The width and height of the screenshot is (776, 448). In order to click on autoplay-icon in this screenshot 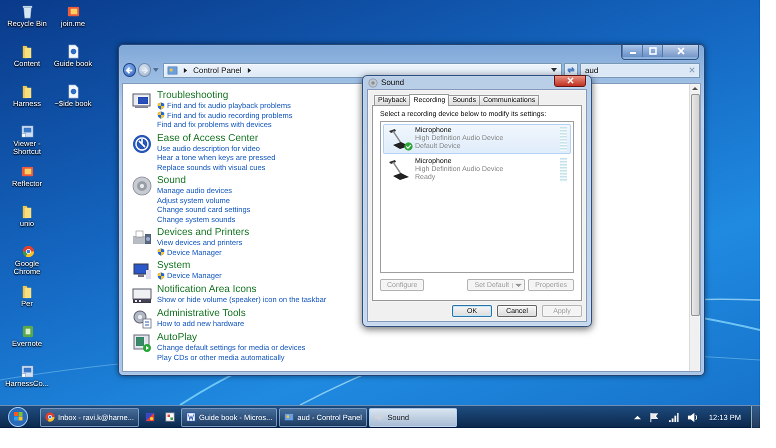, I will do `click(142, 343)`.